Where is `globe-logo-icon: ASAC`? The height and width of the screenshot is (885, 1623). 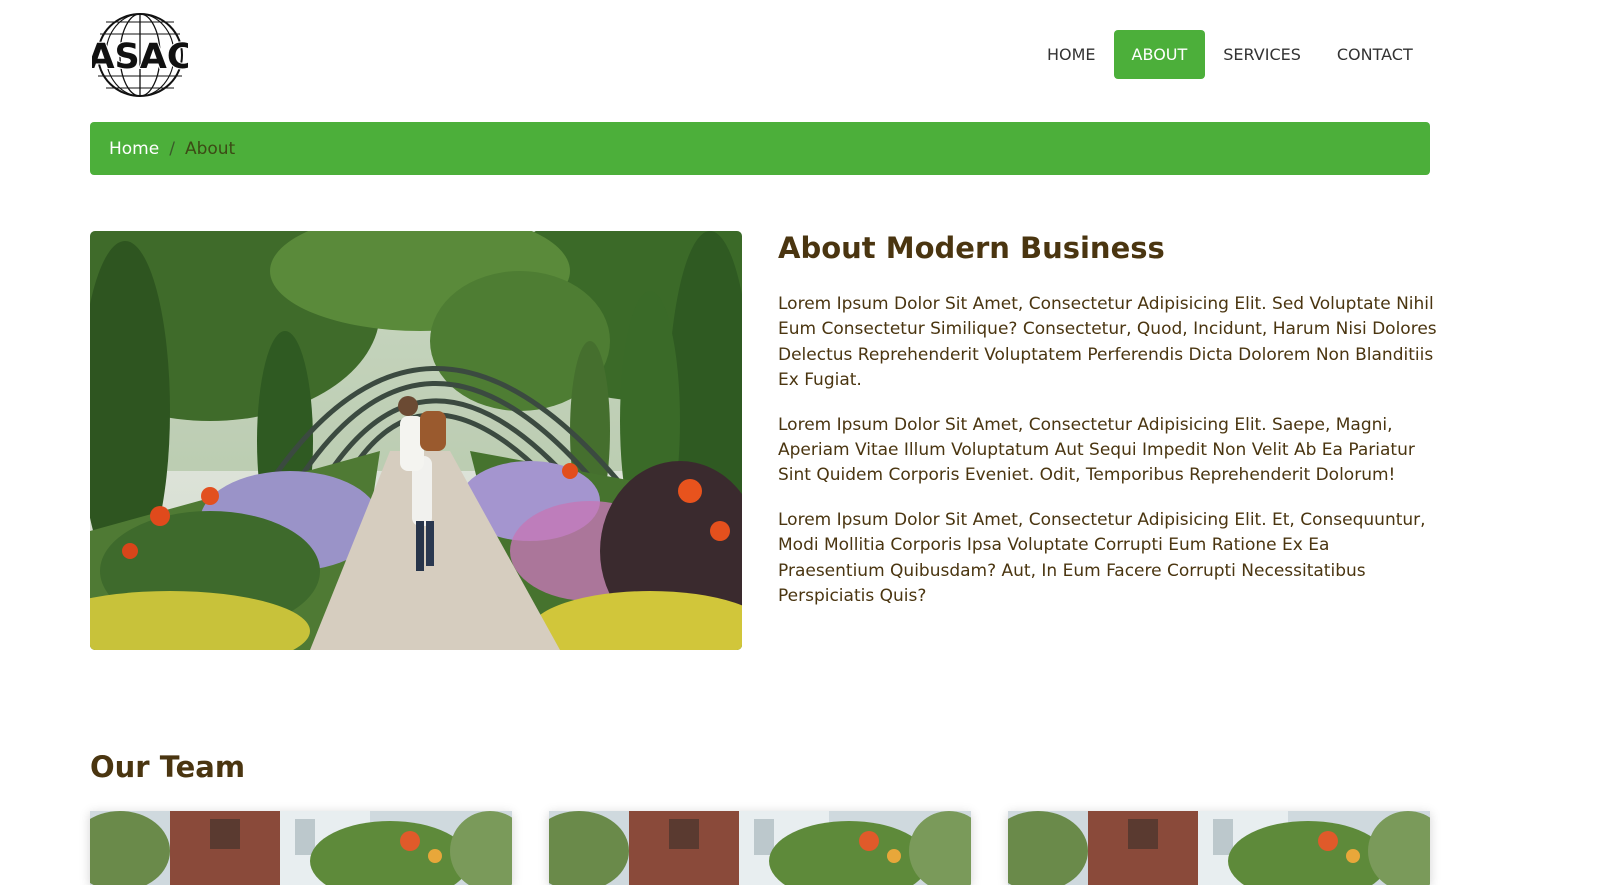 globe-logo-icon: ASAC is located at coordinates (140, 55).